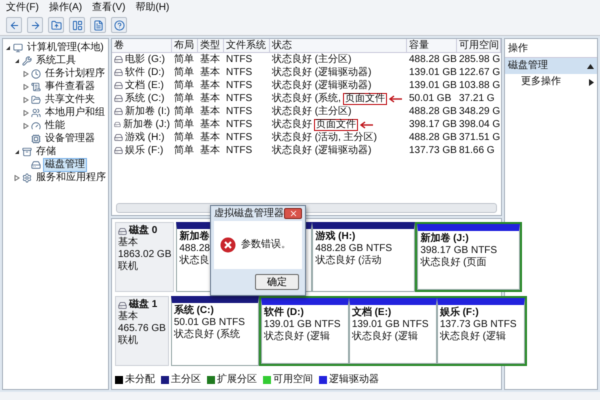 The height and width of the screenshot is (400, 600). What do you see at coordinates (142, 331) in the screenshot?
I see `disk-info-panel: 磁盘 1 基本 465.76 GB 联机` at bounding box center [142, 331].